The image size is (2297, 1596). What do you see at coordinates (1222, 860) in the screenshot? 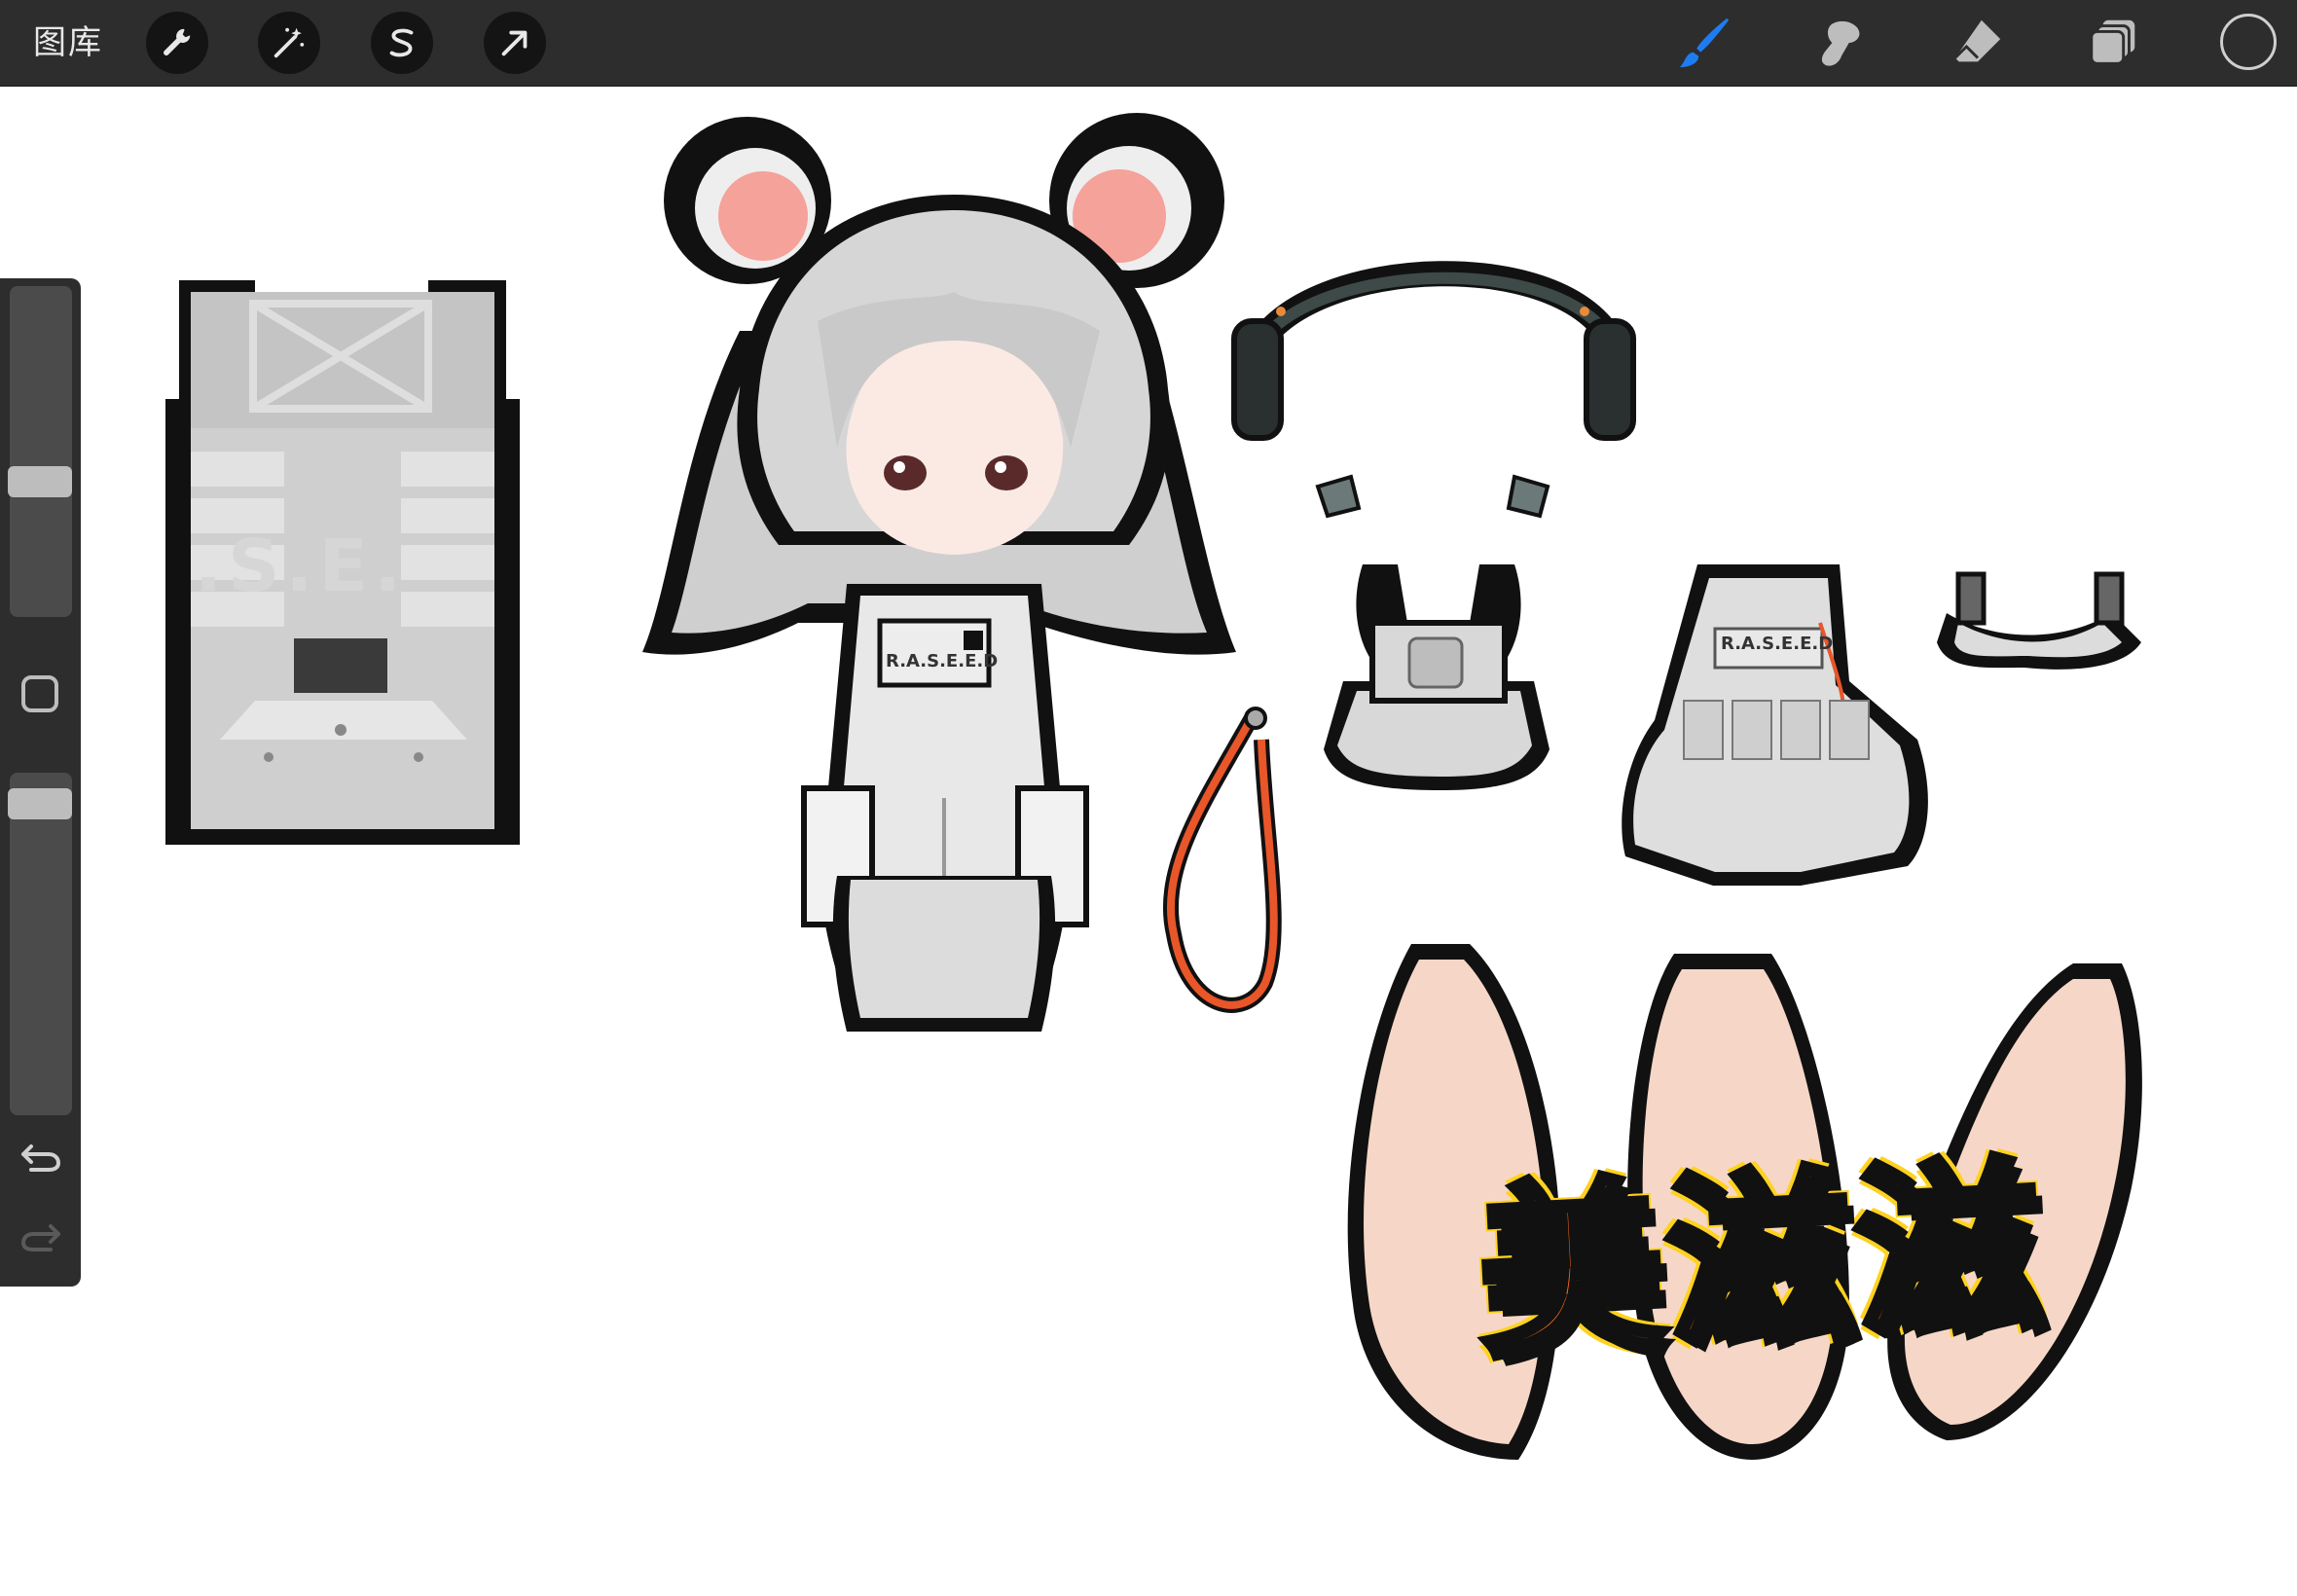
I see `lanyard` at bounding box center [1222, 860].